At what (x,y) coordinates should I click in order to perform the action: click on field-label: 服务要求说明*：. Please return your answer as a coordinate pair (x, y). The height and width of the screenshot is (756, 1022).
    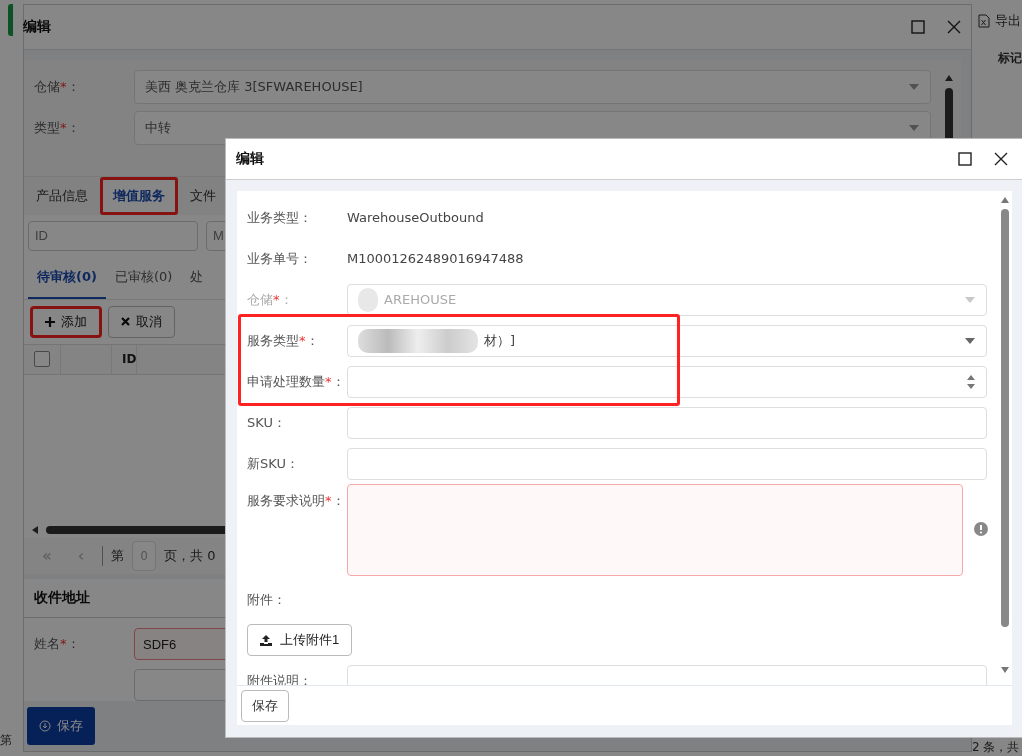
    Looking at the image, I should click on (296, 501).